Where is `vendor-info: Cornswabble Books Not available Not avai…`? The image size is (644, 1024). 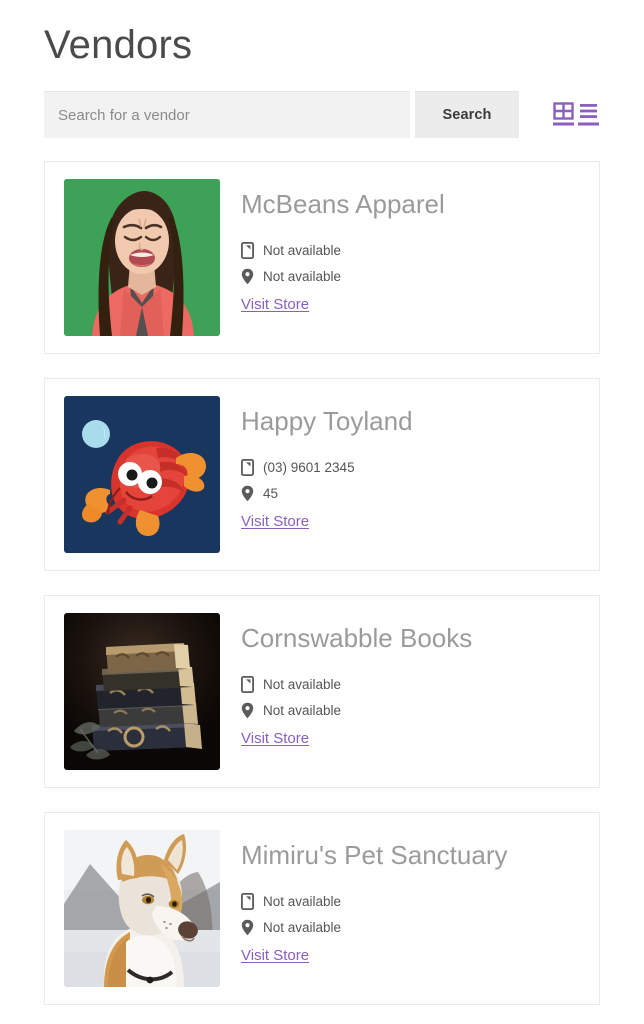 vendor-info: Cornswabble Books Not available Not avai… is located at coordinates (400, 680).